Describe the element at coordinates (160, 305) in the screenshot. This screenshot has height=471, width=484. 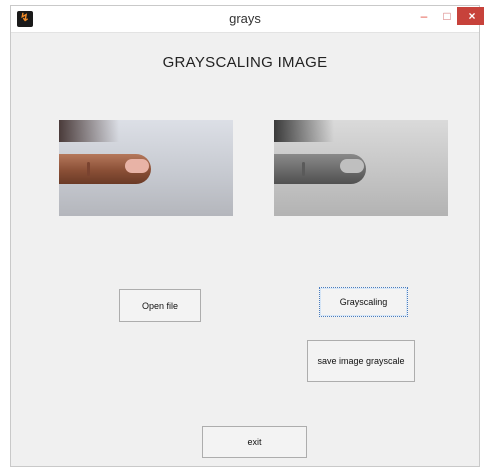
I see `open-file-button: Open file` at that location.